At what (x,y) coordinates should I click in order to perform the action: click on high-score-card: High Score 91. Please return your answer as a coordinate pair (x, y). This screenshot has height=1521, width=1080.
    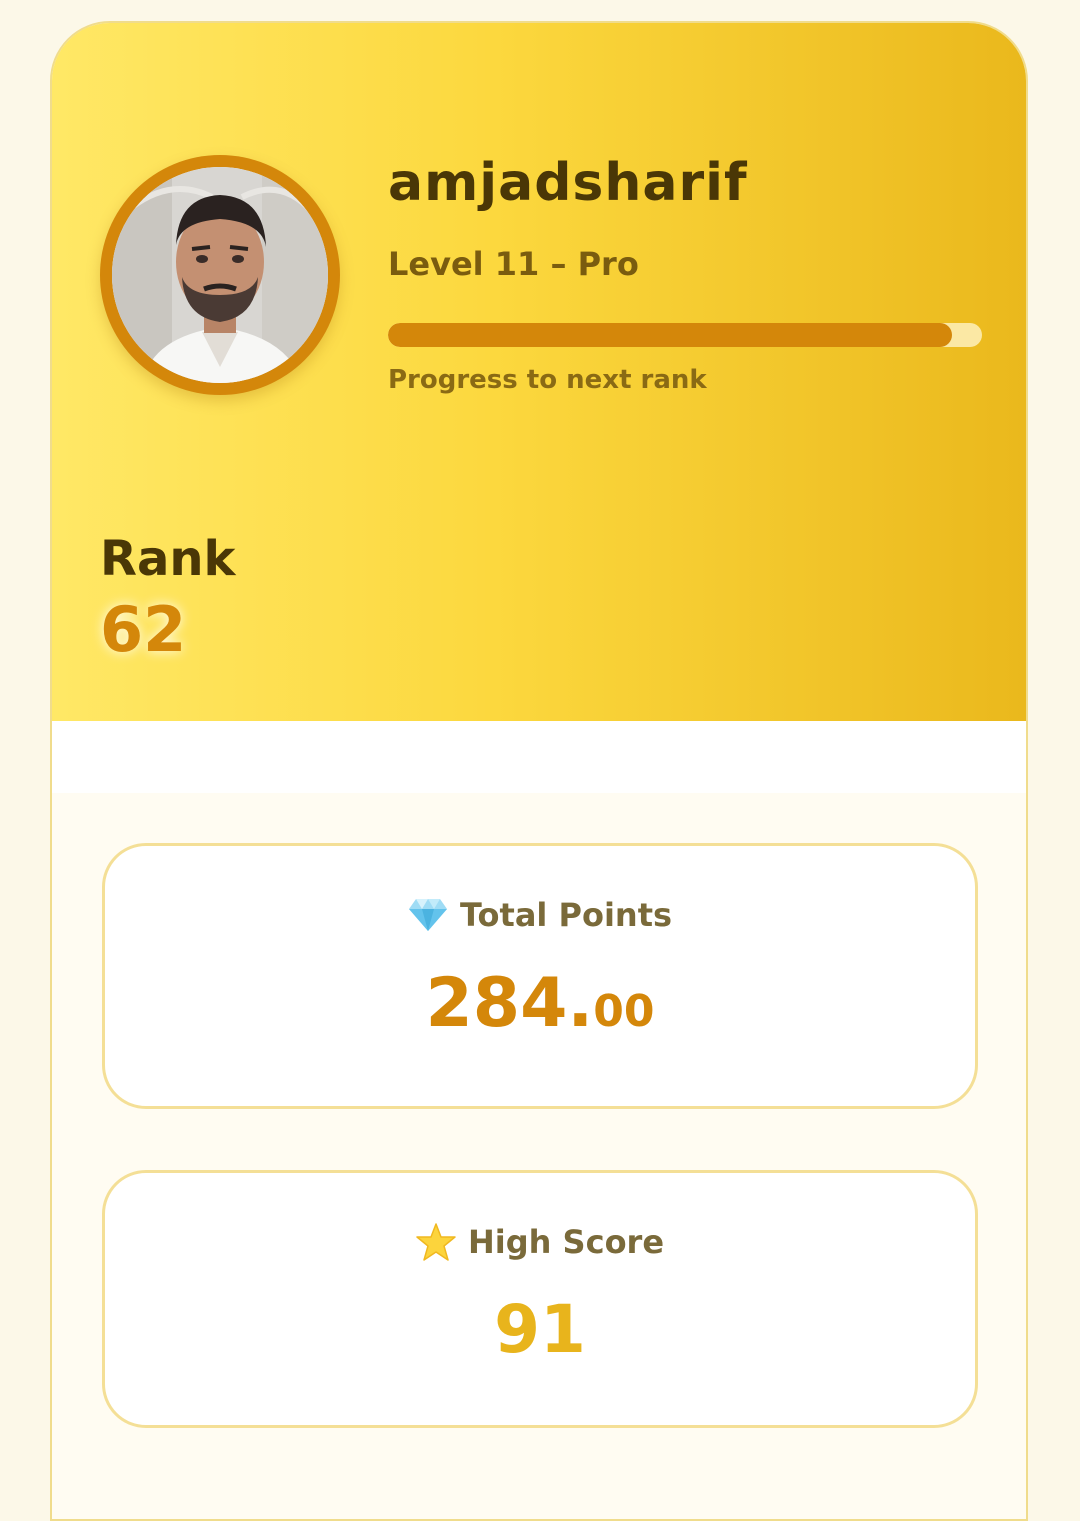
    Looking at the image, I should click on (540, 1299).